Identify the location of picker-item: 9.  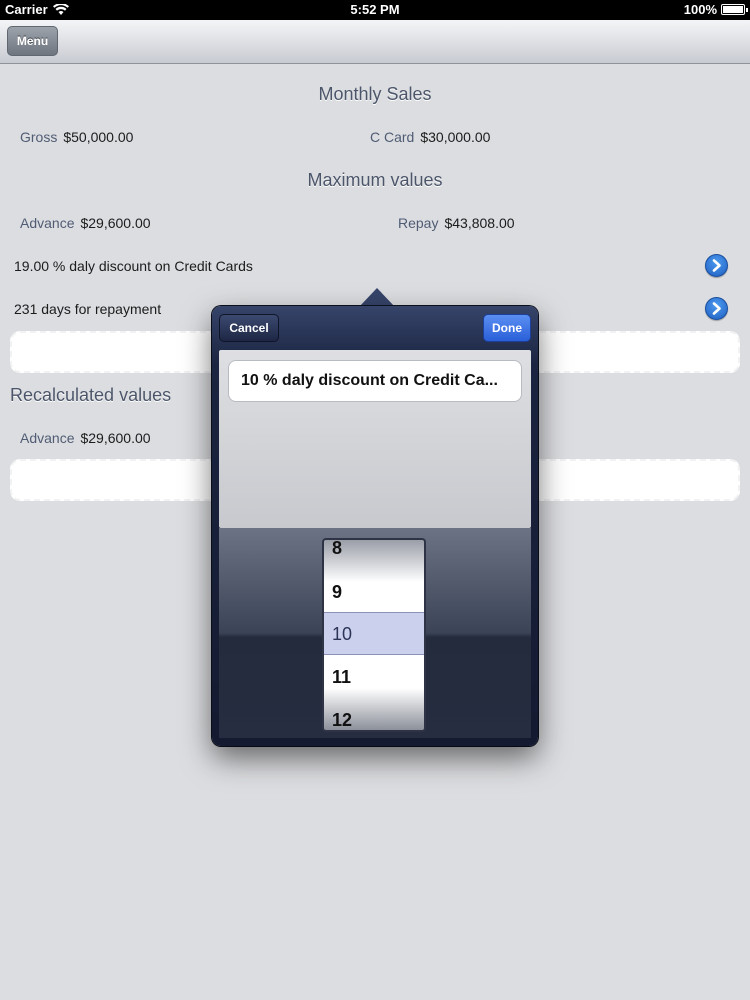
(372, 592).